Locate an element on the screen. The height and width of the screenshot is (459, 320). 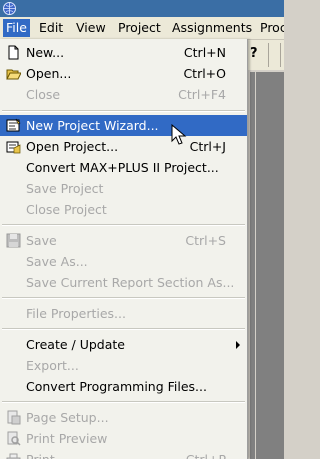
mouse-cursor-icon is located at coordinates (179, 134).